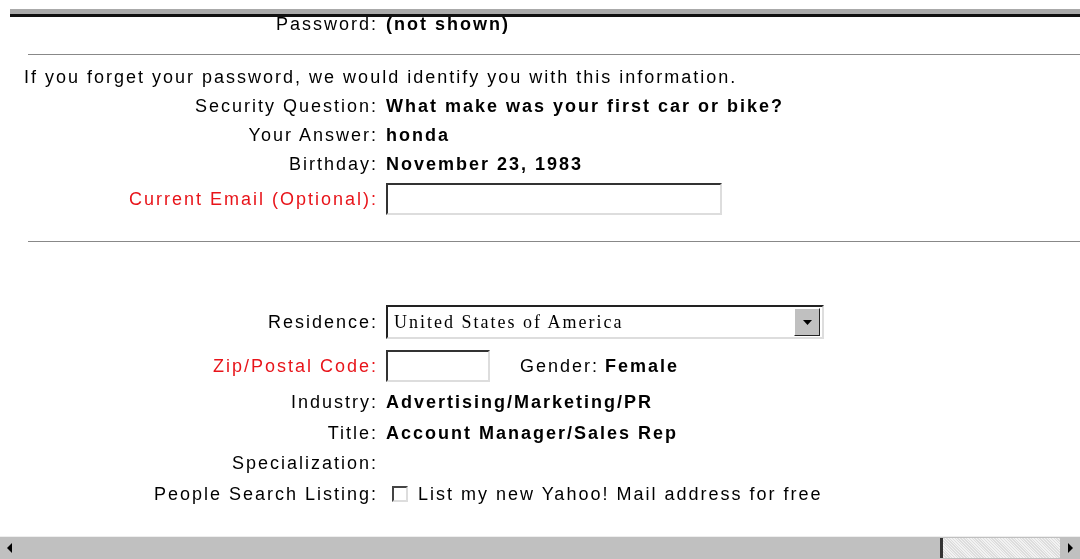 The height and width of the screenshot is (559, 1080). What do you see at coordinates (485, 164) in the screenshot?
I see `field-value: November 23, 1983` at bounding box center [485, 164].